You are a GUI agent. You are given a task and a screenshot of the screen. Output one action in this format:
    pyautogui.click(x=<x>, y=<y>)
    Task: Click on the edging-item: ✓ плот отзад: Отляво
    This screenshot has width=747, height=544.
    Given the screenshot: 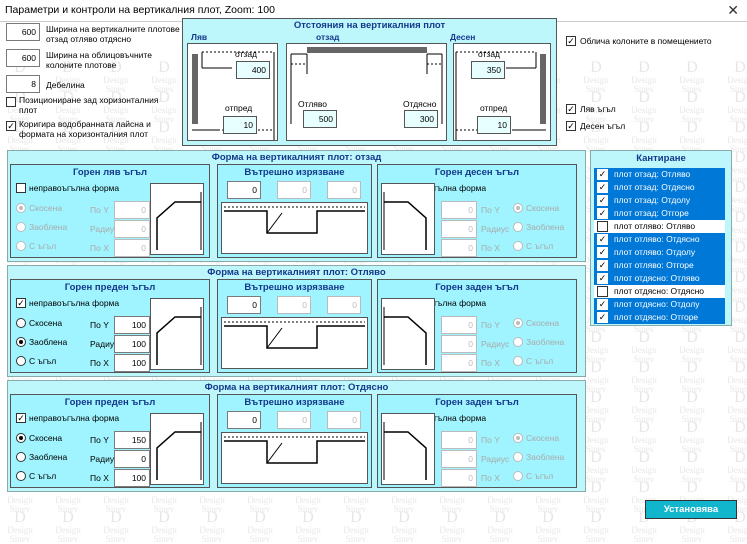 What is the action you would take?
    pyautogui.click(x=659, y=174)
    